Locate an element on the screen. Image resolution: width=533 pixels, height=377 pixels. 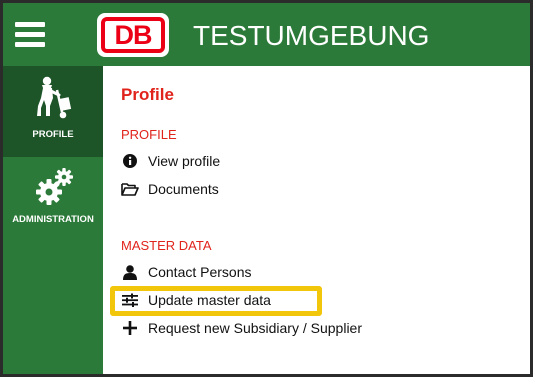
menu-item-label: Request new Subsidiary / Supplier is located at coordinates (255, 328).